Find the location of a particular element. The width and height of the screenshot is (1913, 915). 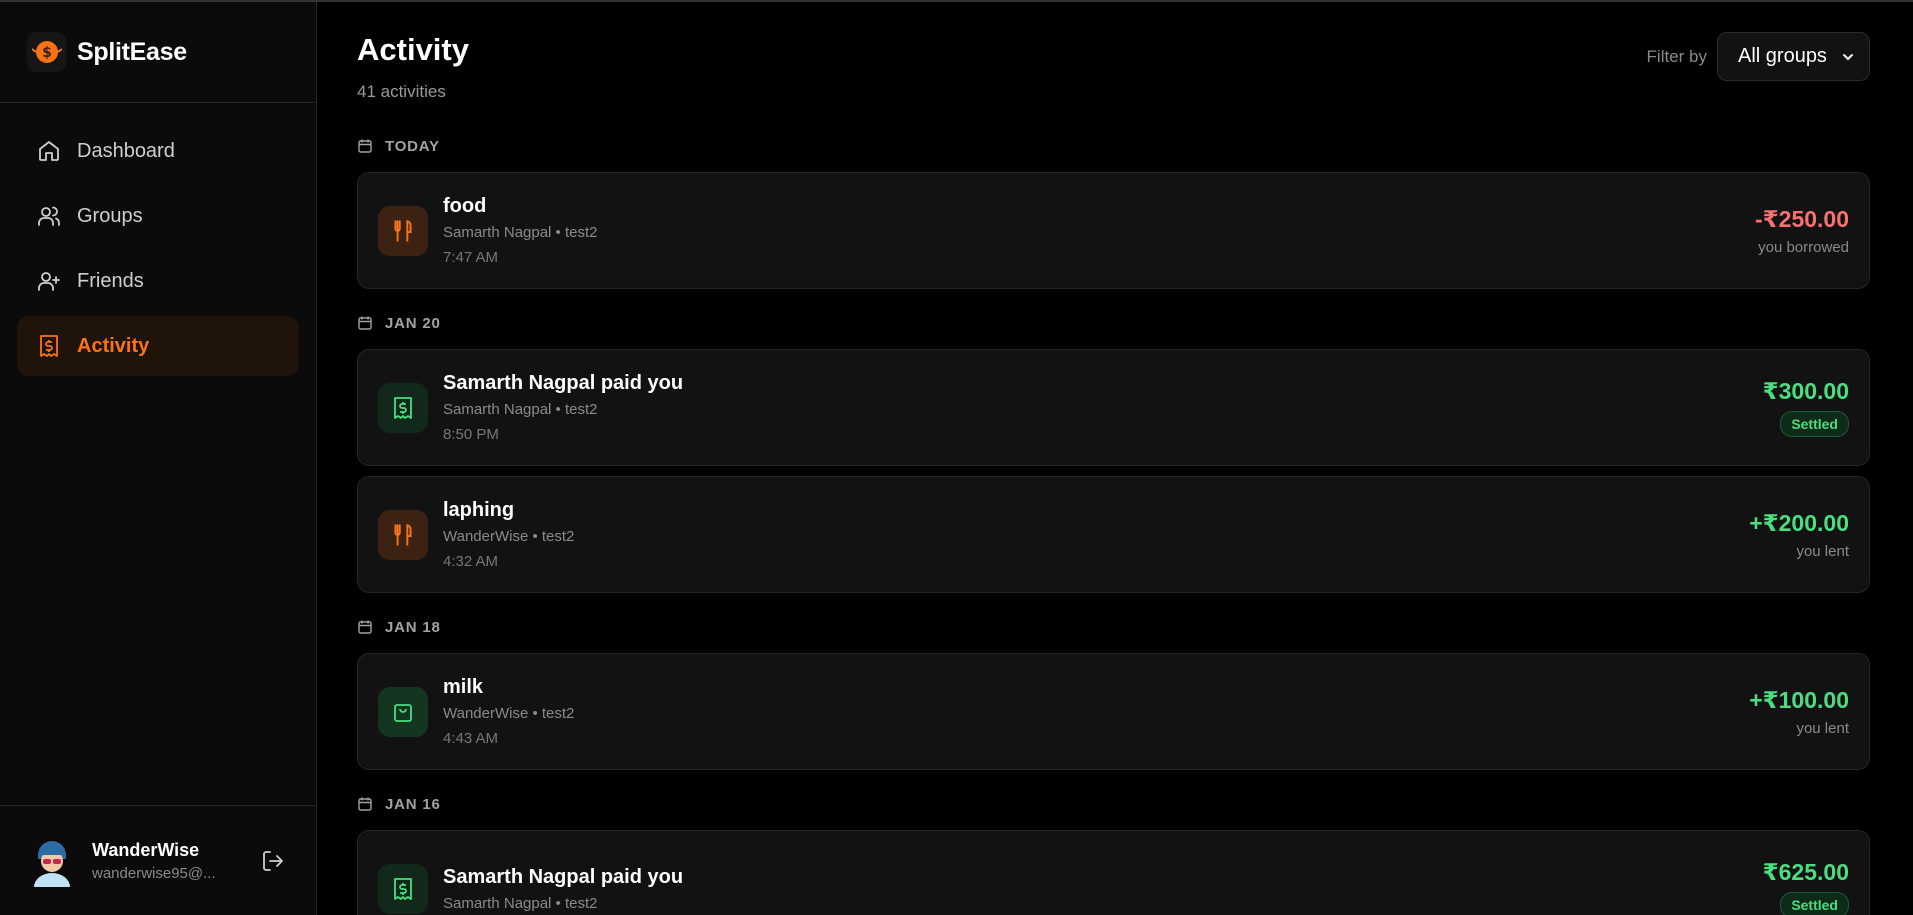

date-label: JAN 20 is located at coordinates (413, 323).